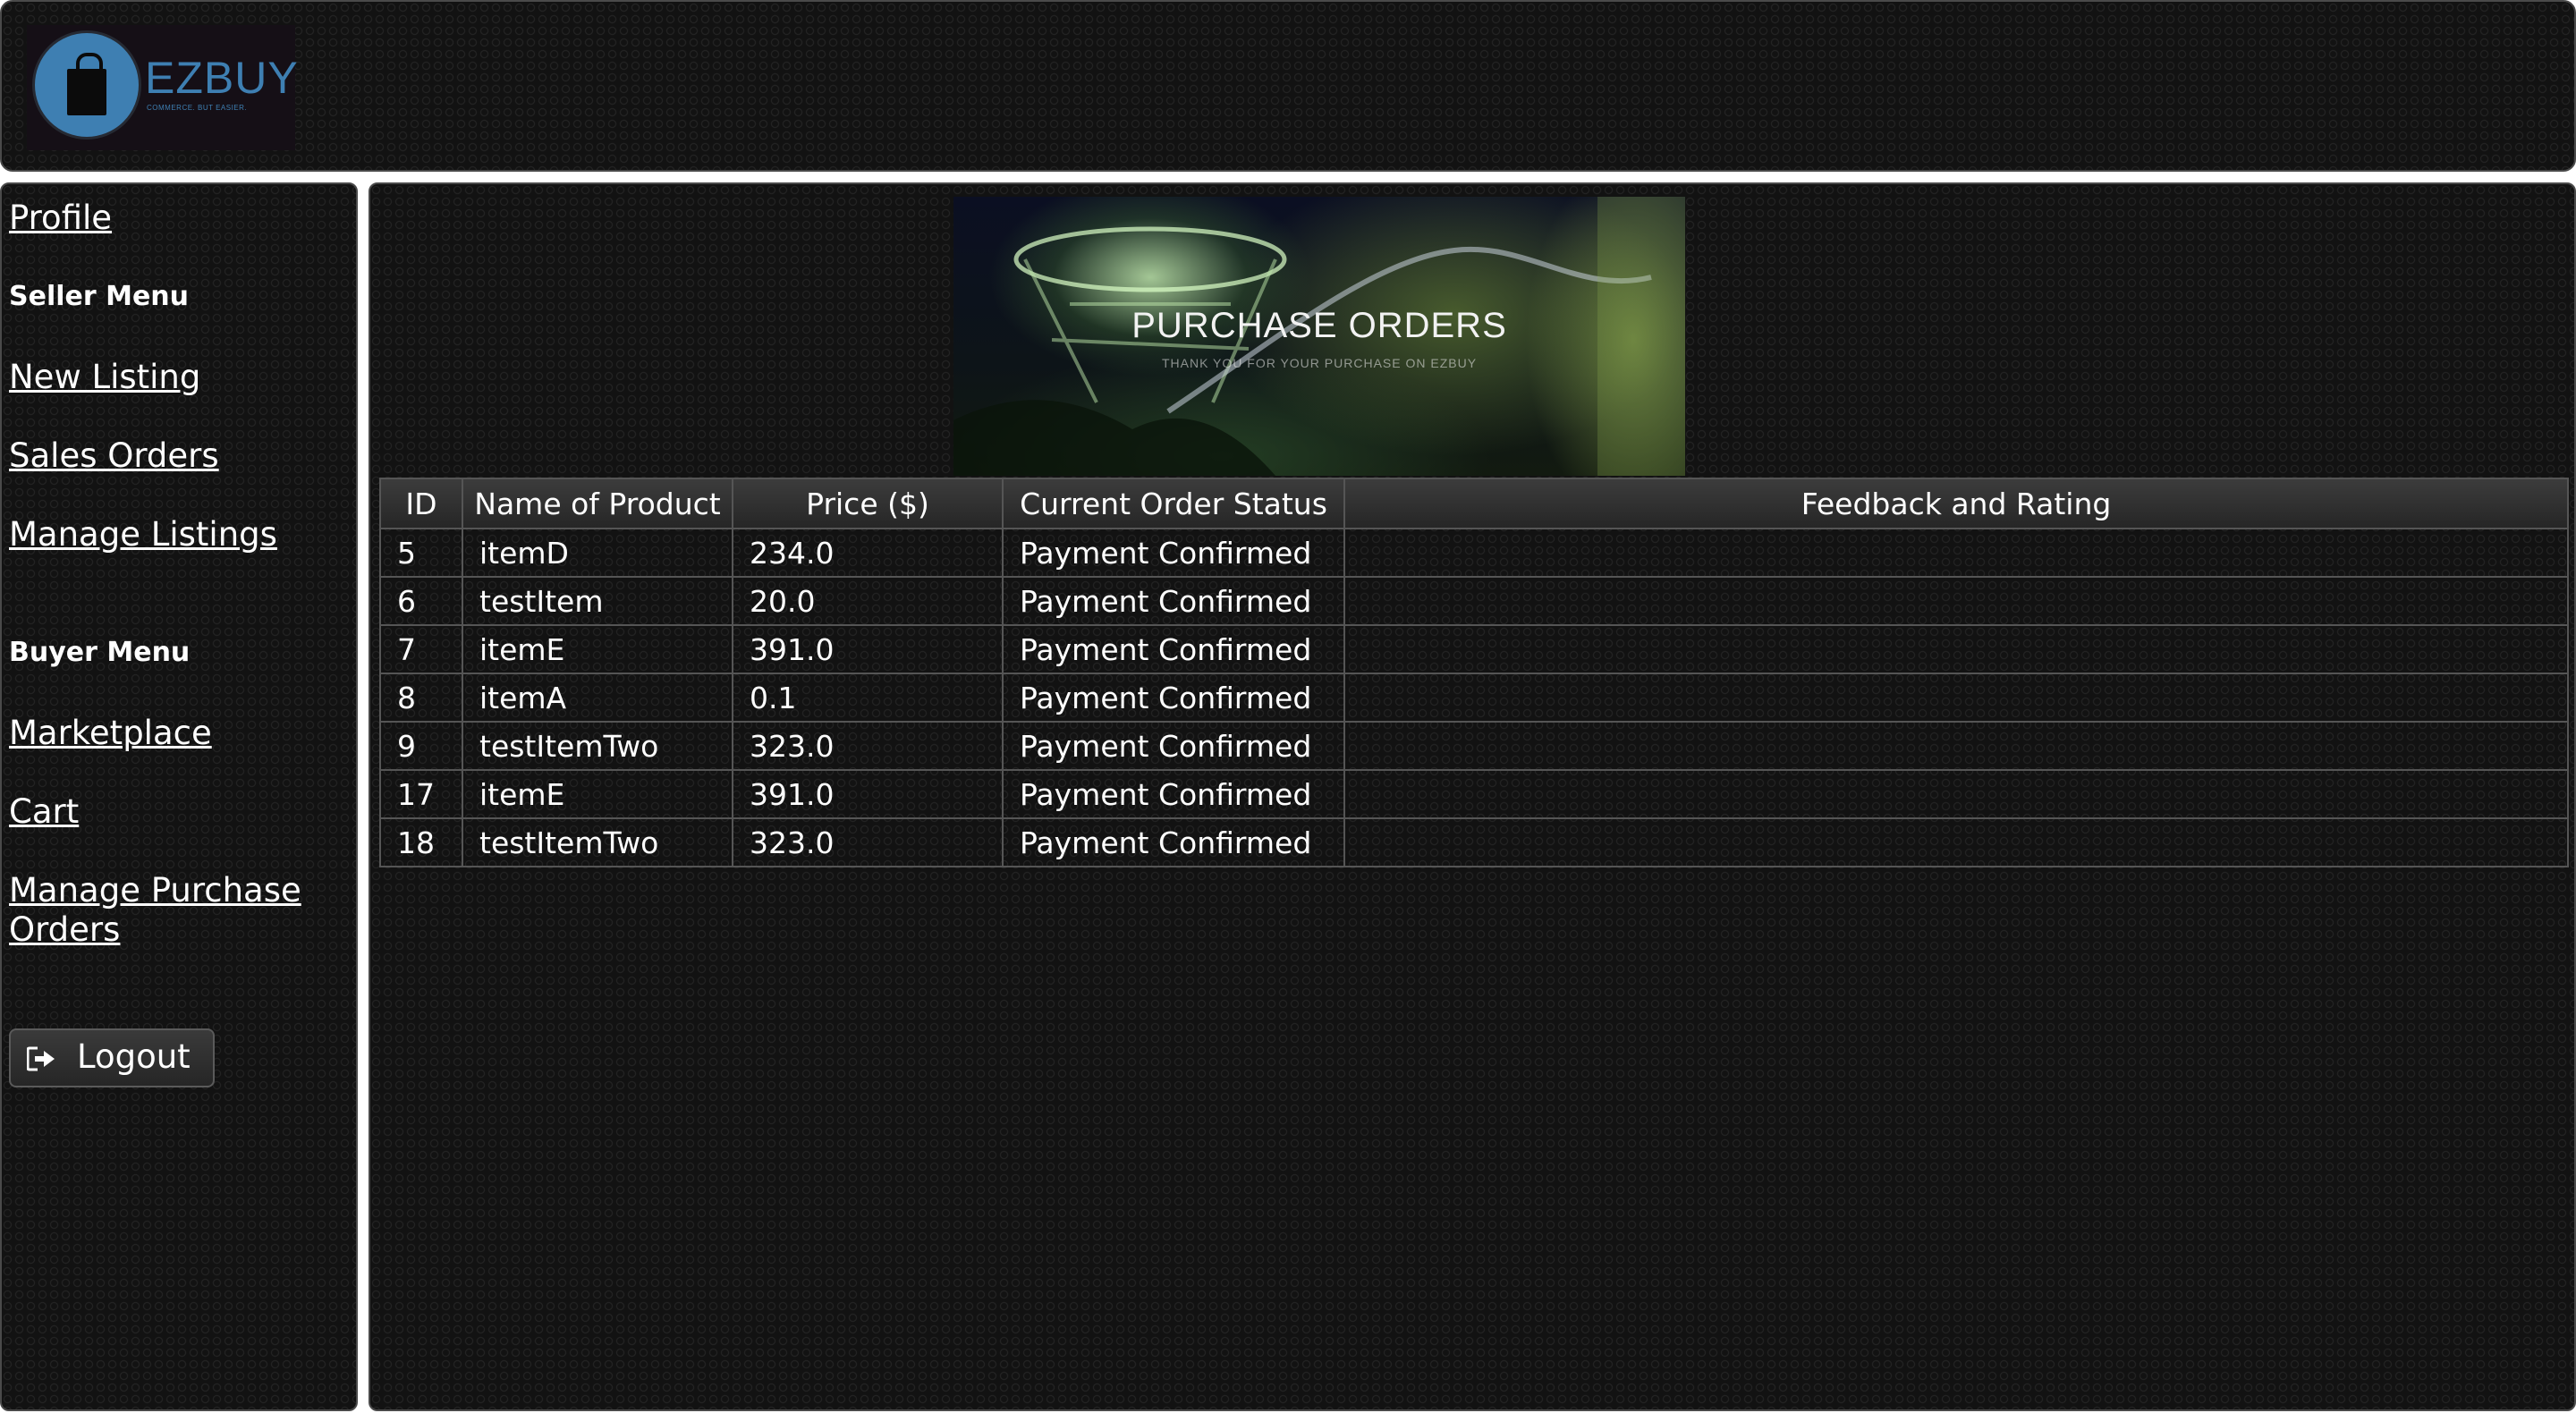  I want to click on cell-price: 0.1, so click(868, 698).